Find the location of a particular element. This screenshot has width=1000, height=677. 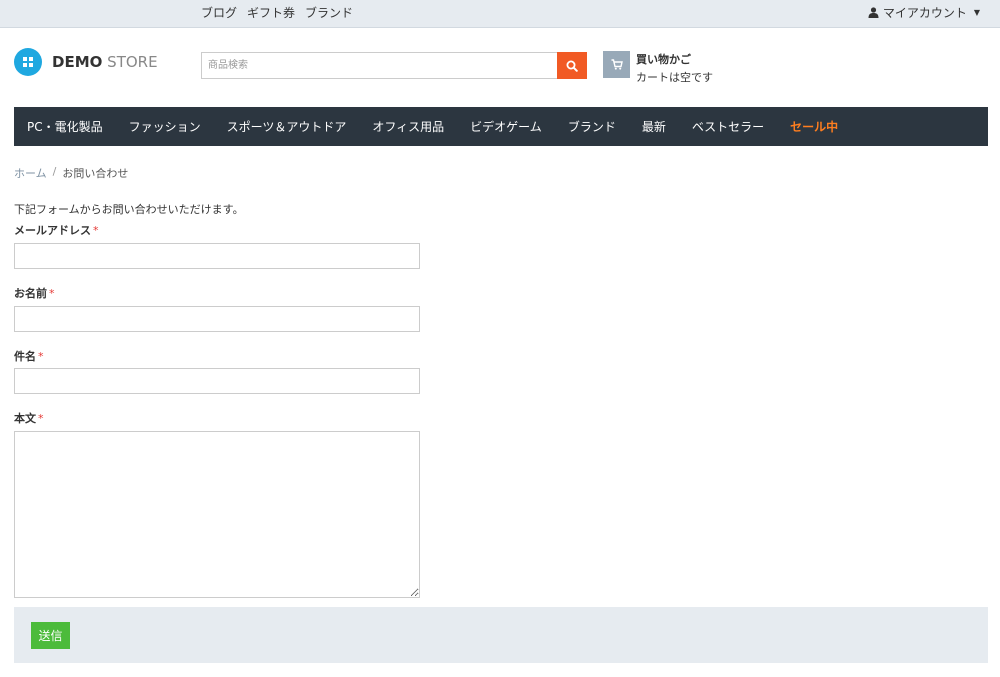

name-label-text: お名前 is located at coordinates (30, 293).